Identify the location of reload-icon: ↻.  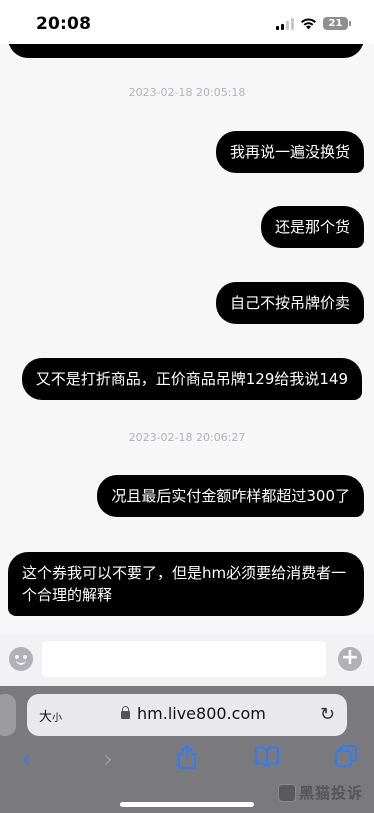
(327, 714).